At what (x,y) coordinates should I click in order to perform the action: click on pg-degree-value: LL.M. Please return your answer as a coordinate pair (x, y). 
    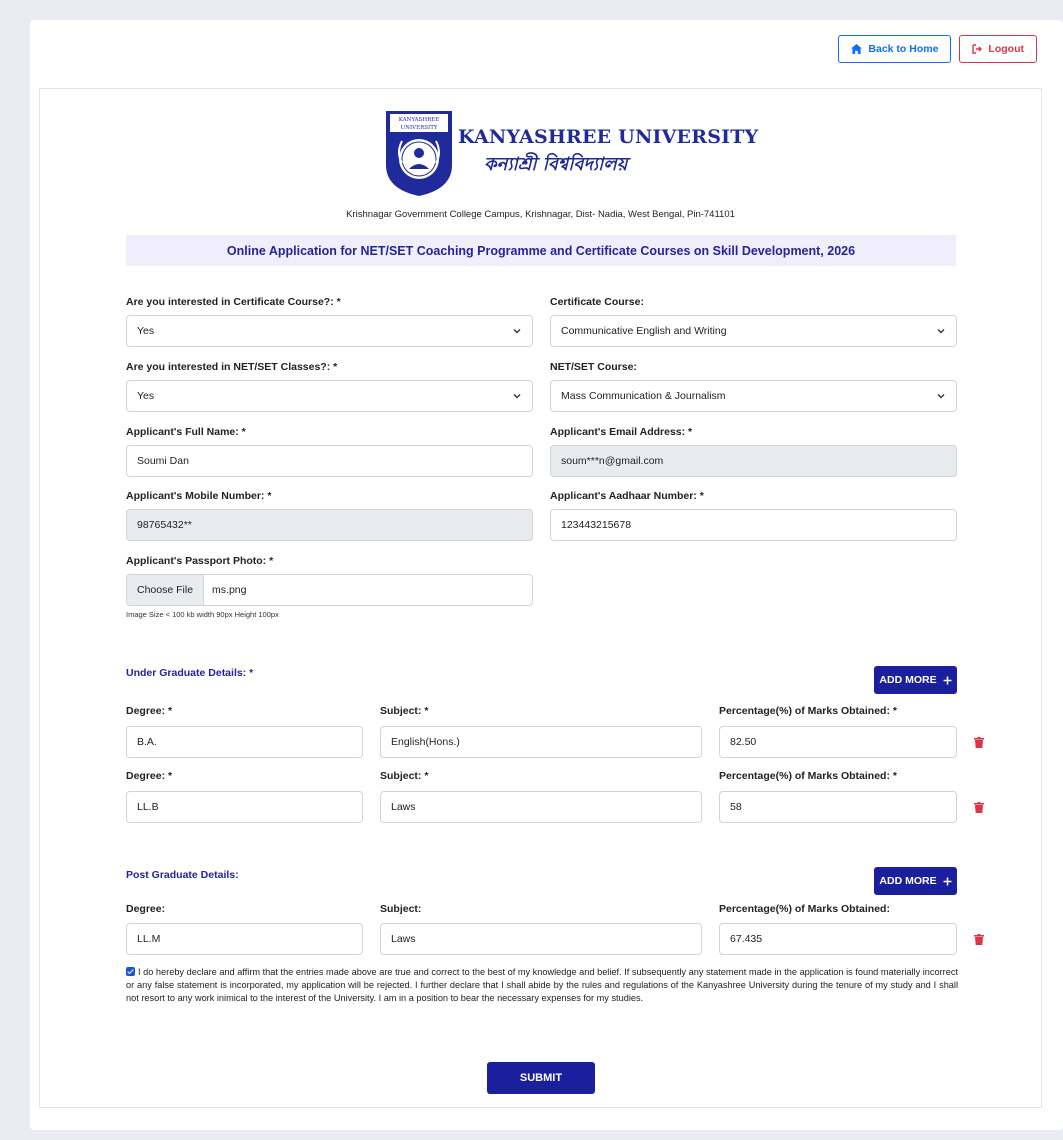
    Looking at the image, I should click on (149, 939).